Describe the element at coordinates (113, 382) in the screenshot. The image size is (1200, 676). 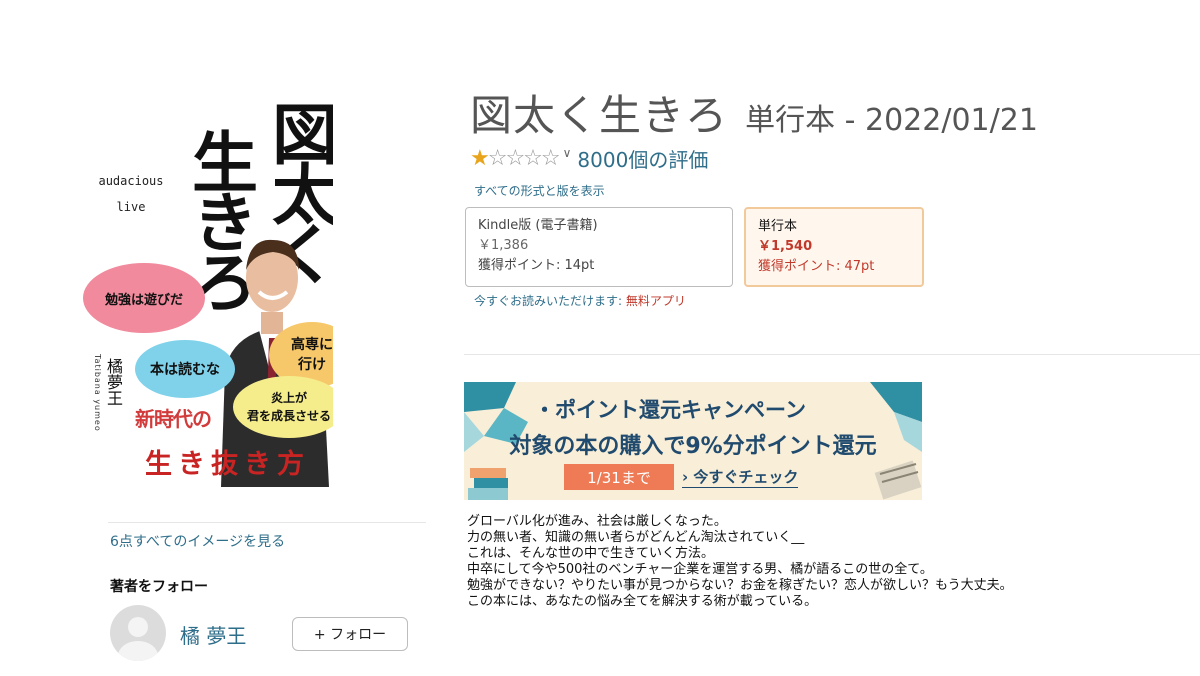
I see `cover-author: 橘夢王` at that location.